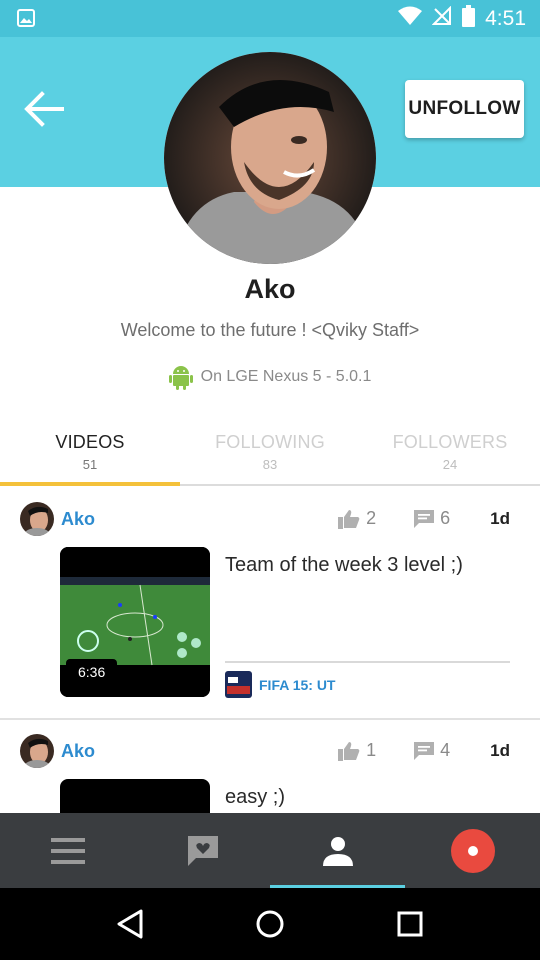 Image resolution: width=540 pixels, height=960 pixels. I want to click on video-post: Ako 1 4 1d easy ;), so click(270, 766).